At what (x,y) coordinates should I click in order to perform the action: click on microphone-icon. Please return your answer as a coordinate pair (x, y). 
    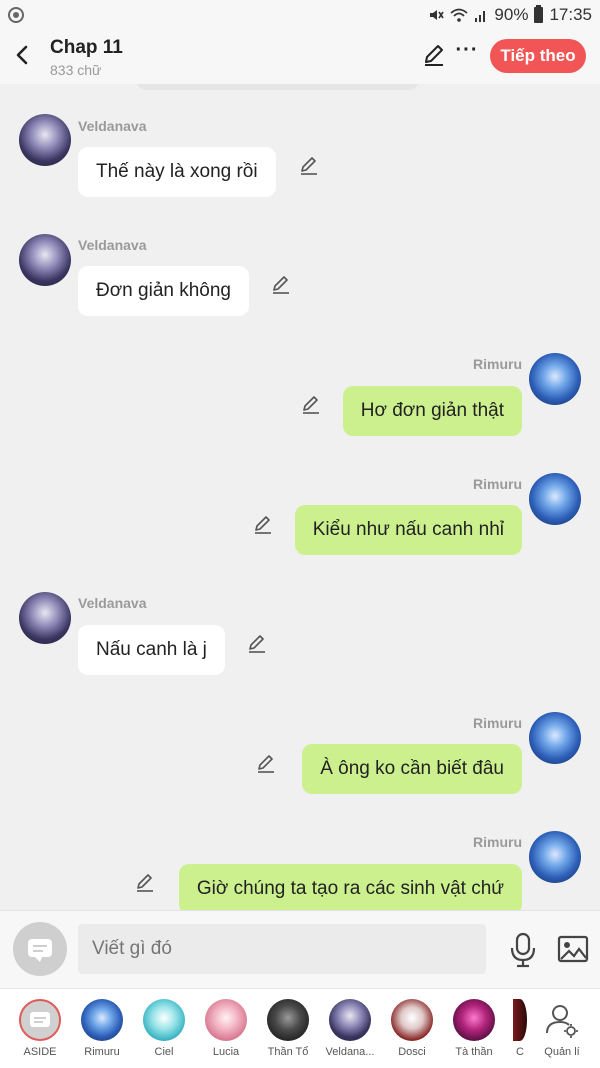
    Looking at the image, I should click on (523, 950).